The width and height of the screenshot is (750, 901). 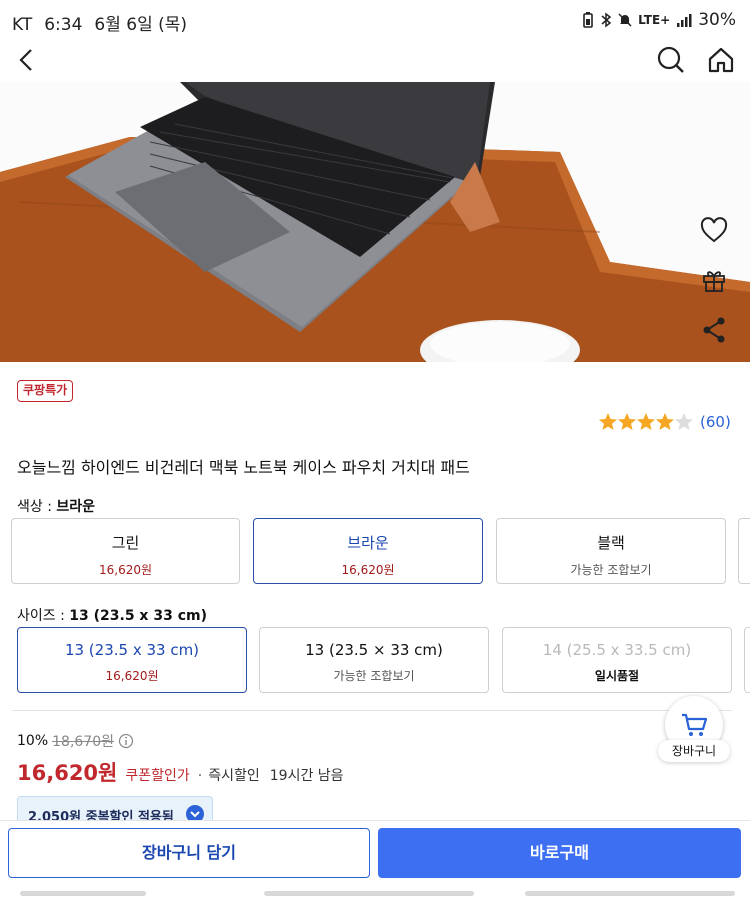 I want to click on wishlist-button, so click(x=714, y=230).